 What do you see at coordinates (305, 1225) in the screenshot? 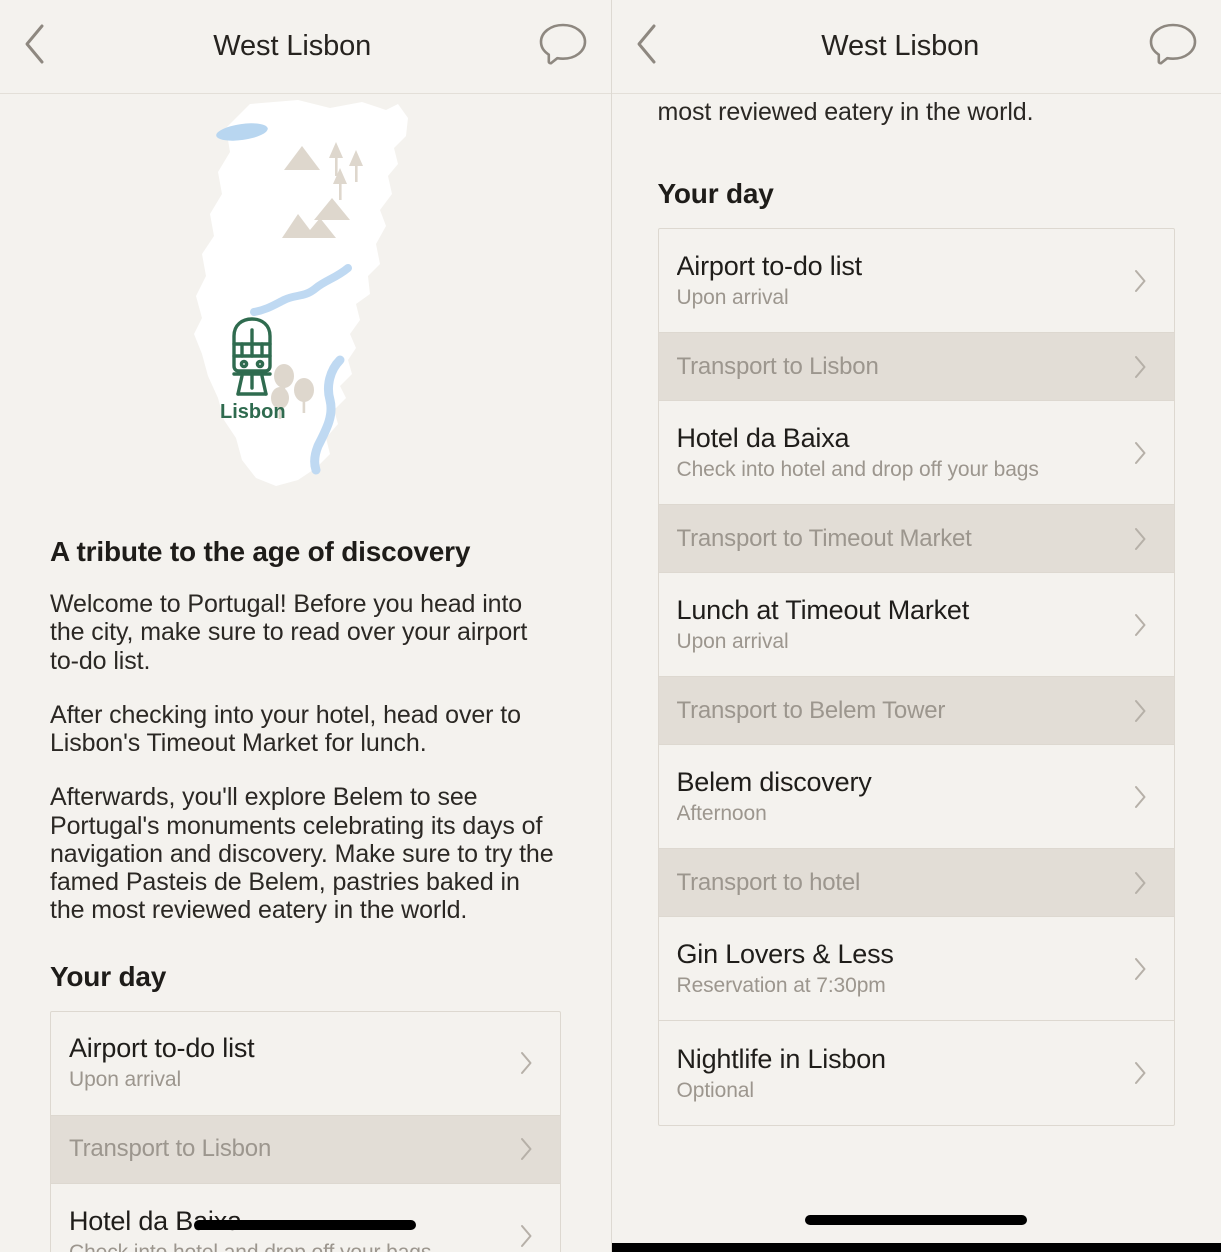
I see `home-indicator-left` at bounding box center [305, 1225].